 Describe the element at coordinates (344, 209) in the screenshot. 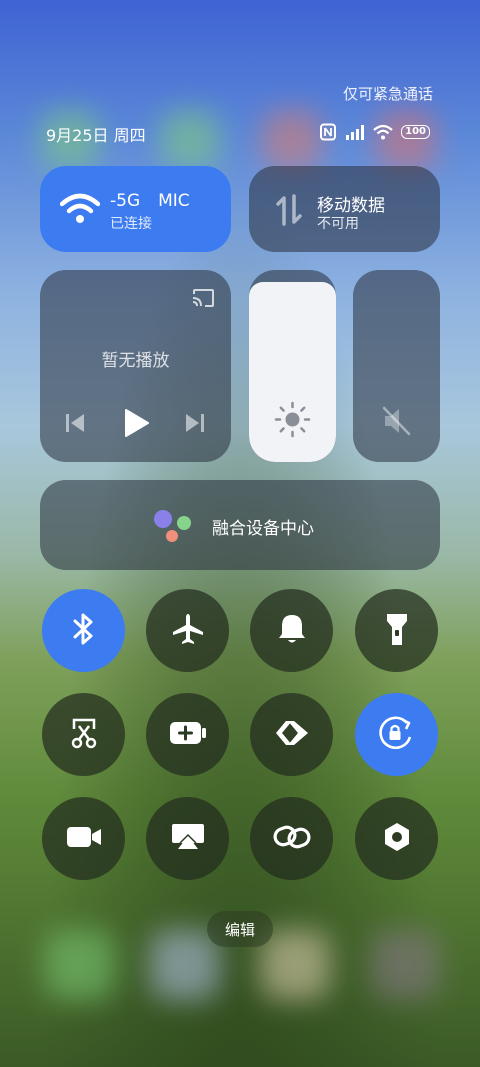

I see `mobile-data-tile: 移动数据 不可用` at that location.